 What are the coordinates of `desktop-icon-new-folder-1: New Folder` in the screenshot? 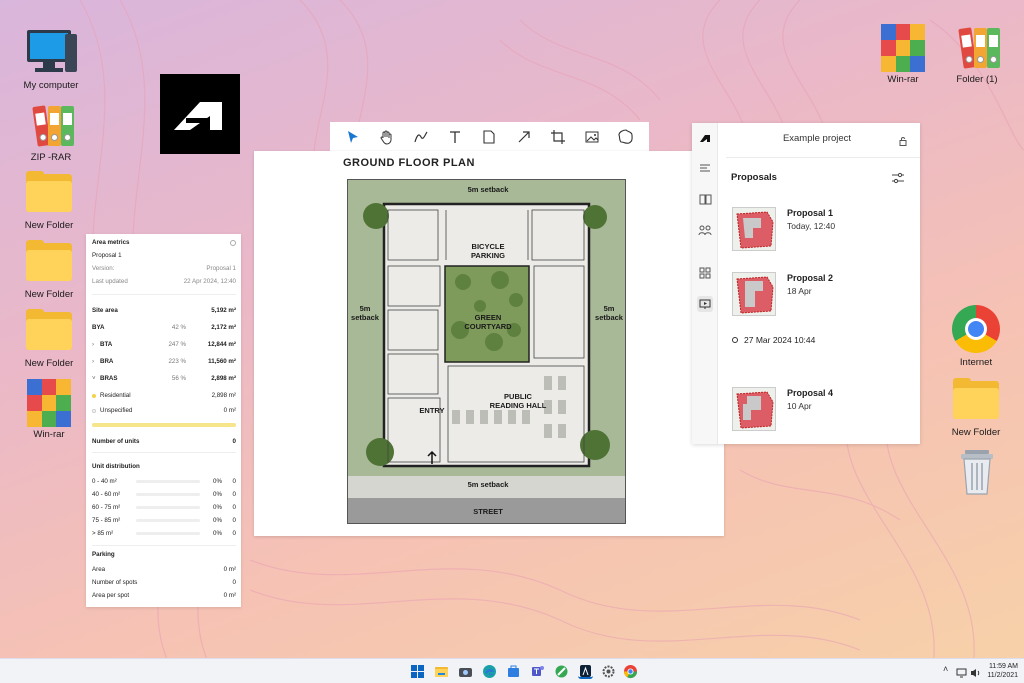 It's located at (49, 199).